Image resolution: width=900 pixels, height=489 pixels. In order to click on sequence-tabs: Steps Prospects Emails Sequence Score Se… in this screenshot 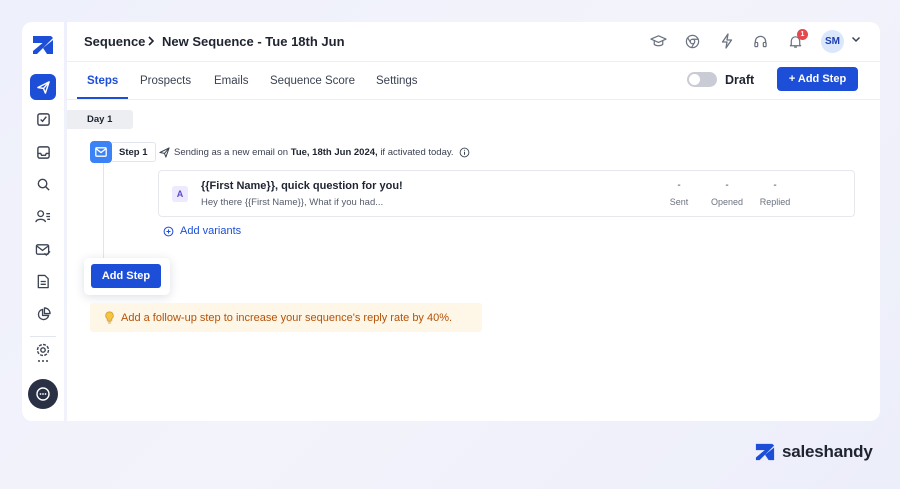, I will do `click(473, 81)`.